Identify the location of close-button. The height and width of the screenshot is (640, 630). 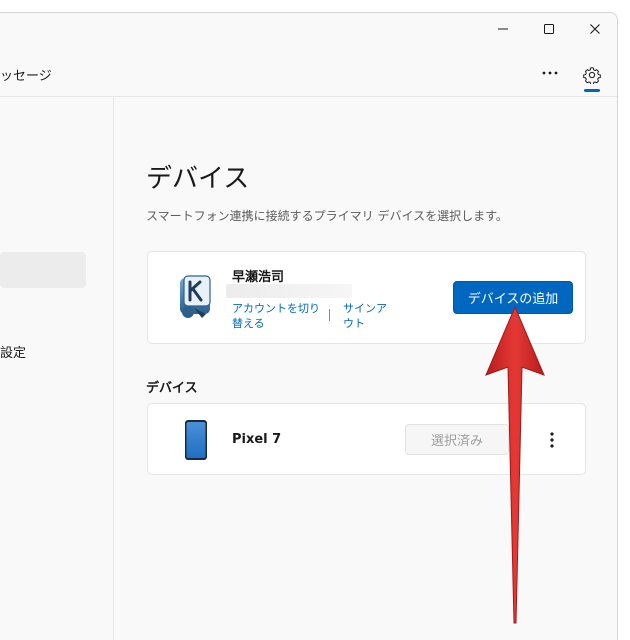
(595, 29).